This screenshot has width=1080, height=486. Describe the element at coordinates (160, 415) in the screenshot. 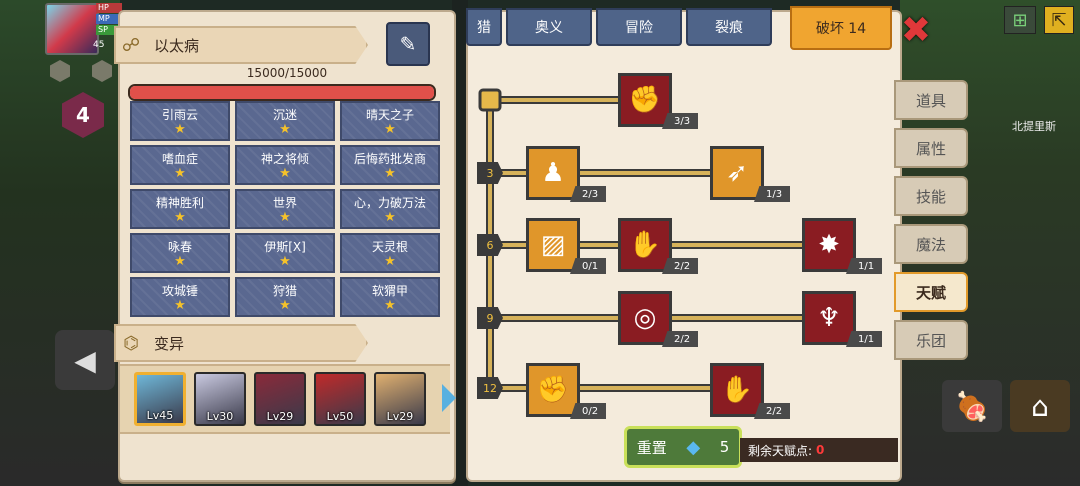

I see `hero-level: Lv45` at that location.